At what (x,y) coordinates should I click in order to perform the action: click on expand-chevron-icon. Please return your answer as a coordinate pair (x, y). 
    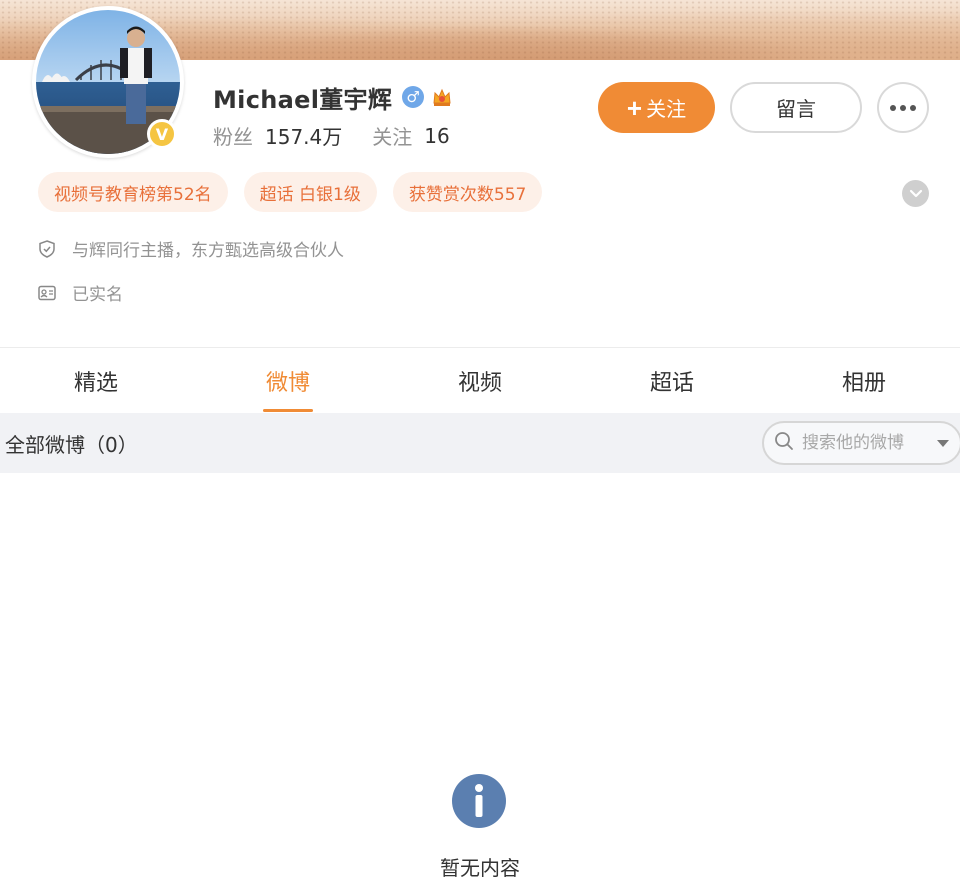
    Looking at the image, I should click on (915, 193).